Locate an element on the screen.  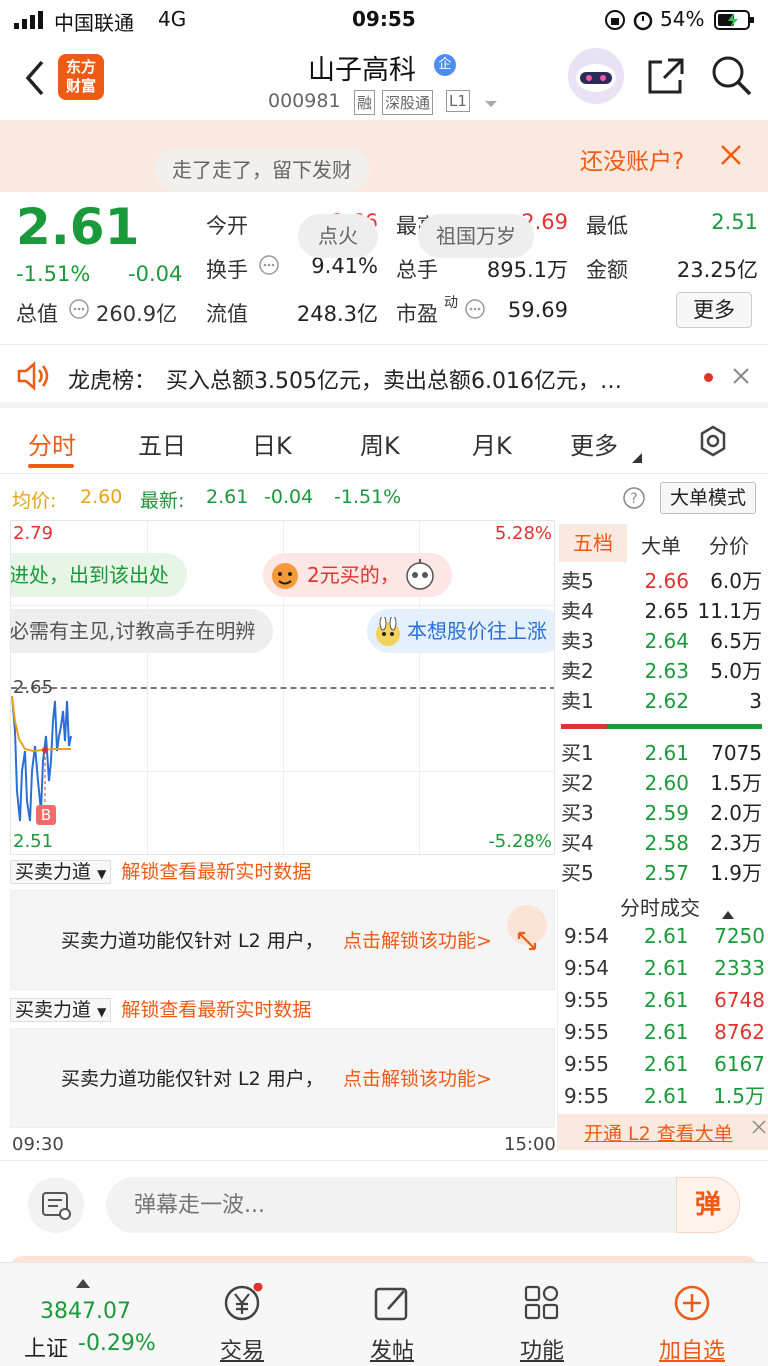
more-button: 更多 is located at coordinates (714, 310).